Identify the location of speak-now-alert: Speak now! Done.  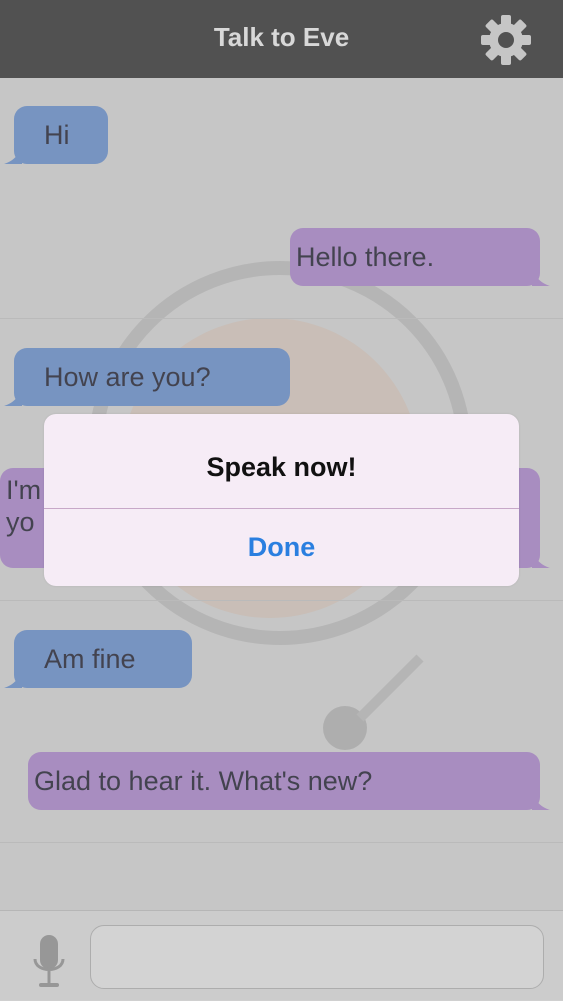
(281, 500).